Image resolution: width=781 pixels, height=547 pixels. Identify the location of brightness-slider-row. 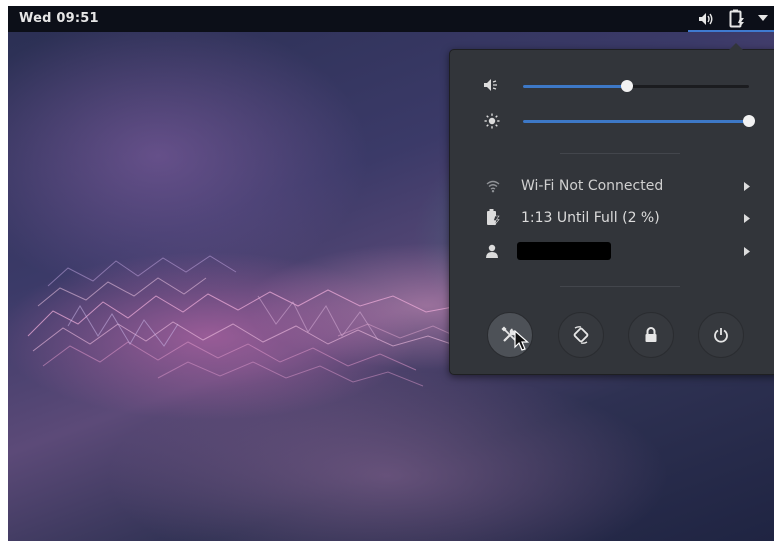
(612, 121).